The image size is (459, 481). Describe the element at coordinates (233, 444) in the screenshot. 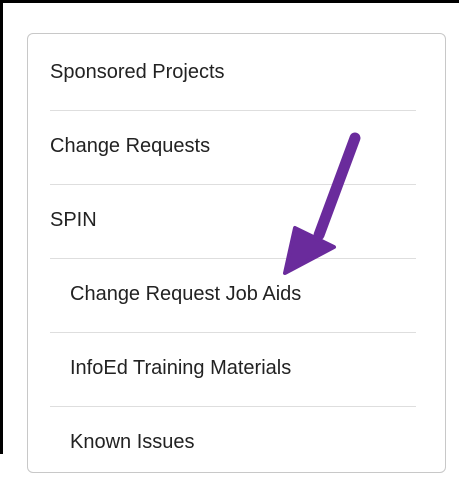

I see `menu-item-known-issues: Known Issues` at that location.